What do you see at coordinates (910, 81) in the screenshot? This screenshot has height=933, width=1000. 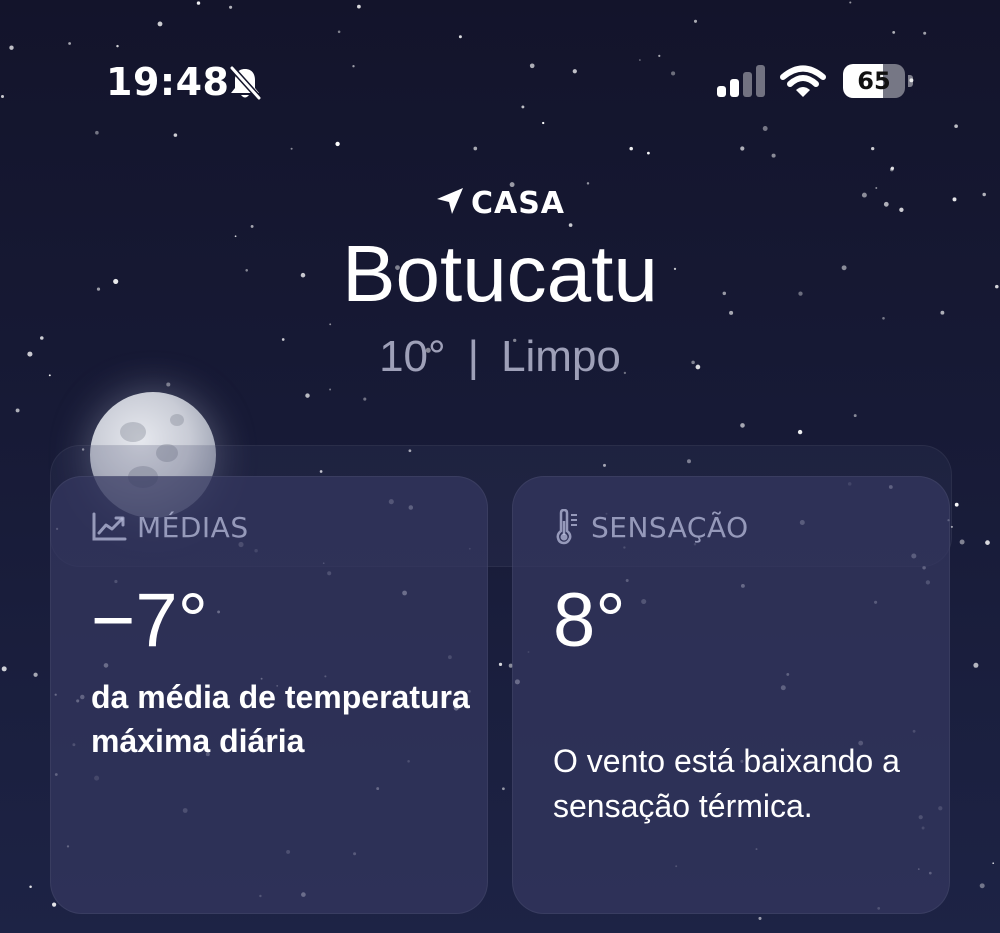 I see `battery-cap` at bounding box center [910, 81].